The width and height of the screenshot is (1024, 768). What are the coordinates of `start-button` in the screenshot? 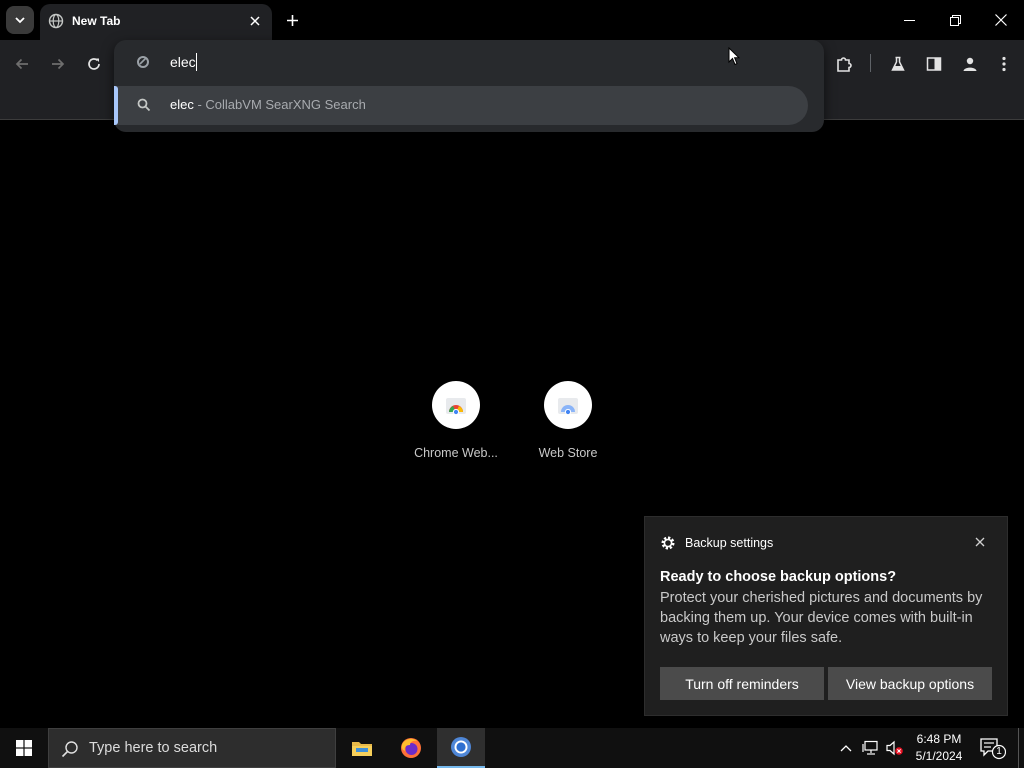 It's located at (24, 748).